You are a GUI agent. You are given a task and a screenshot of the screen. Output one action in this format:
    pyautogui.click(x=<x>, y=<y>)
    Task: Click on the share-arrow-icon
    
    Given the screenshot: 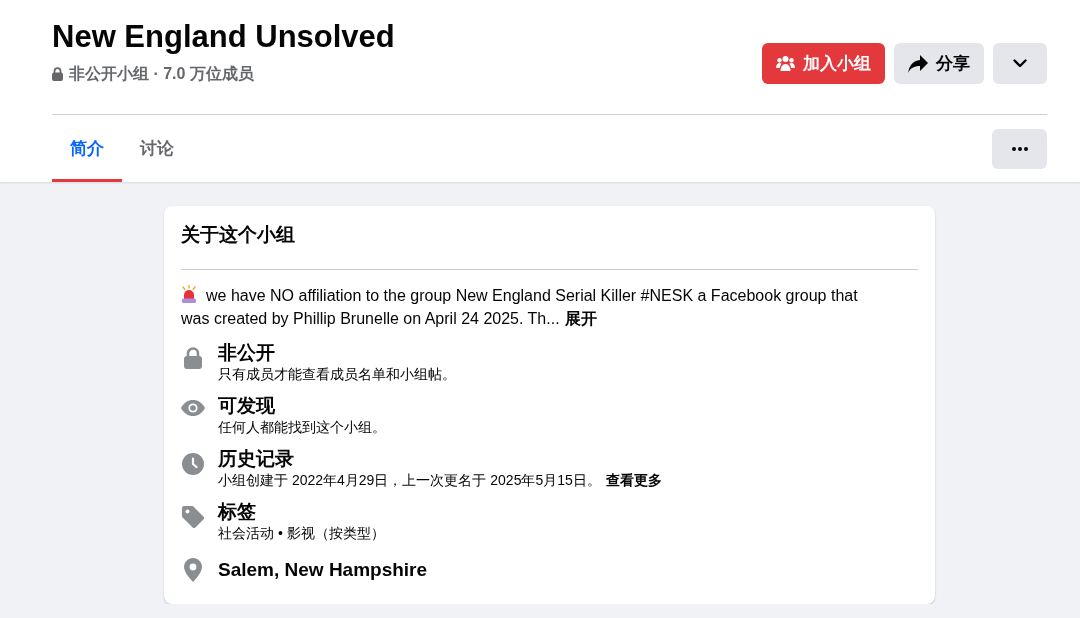 What is the action you would take?
    pyautogui.click(x=918, y=63)
    